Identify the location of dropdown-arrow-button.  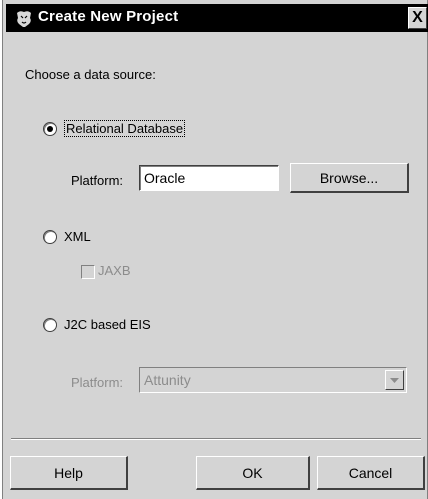
(394, 380).